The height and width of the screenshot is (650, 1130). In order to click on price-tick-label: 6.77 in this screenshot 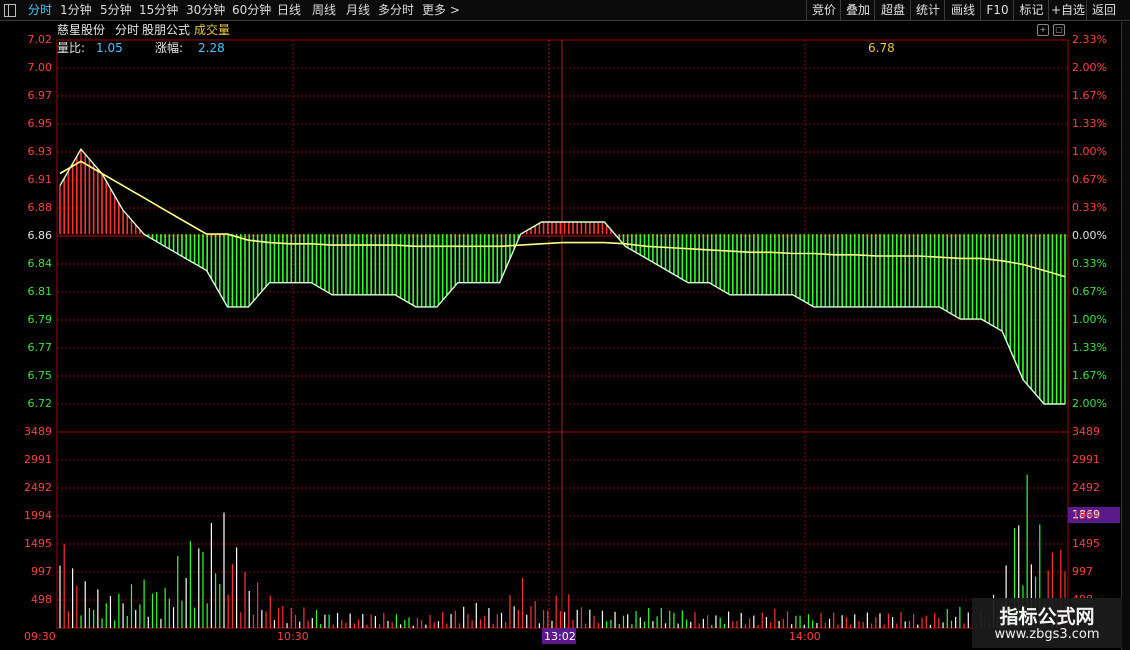, I will do `click(40, 347)`.